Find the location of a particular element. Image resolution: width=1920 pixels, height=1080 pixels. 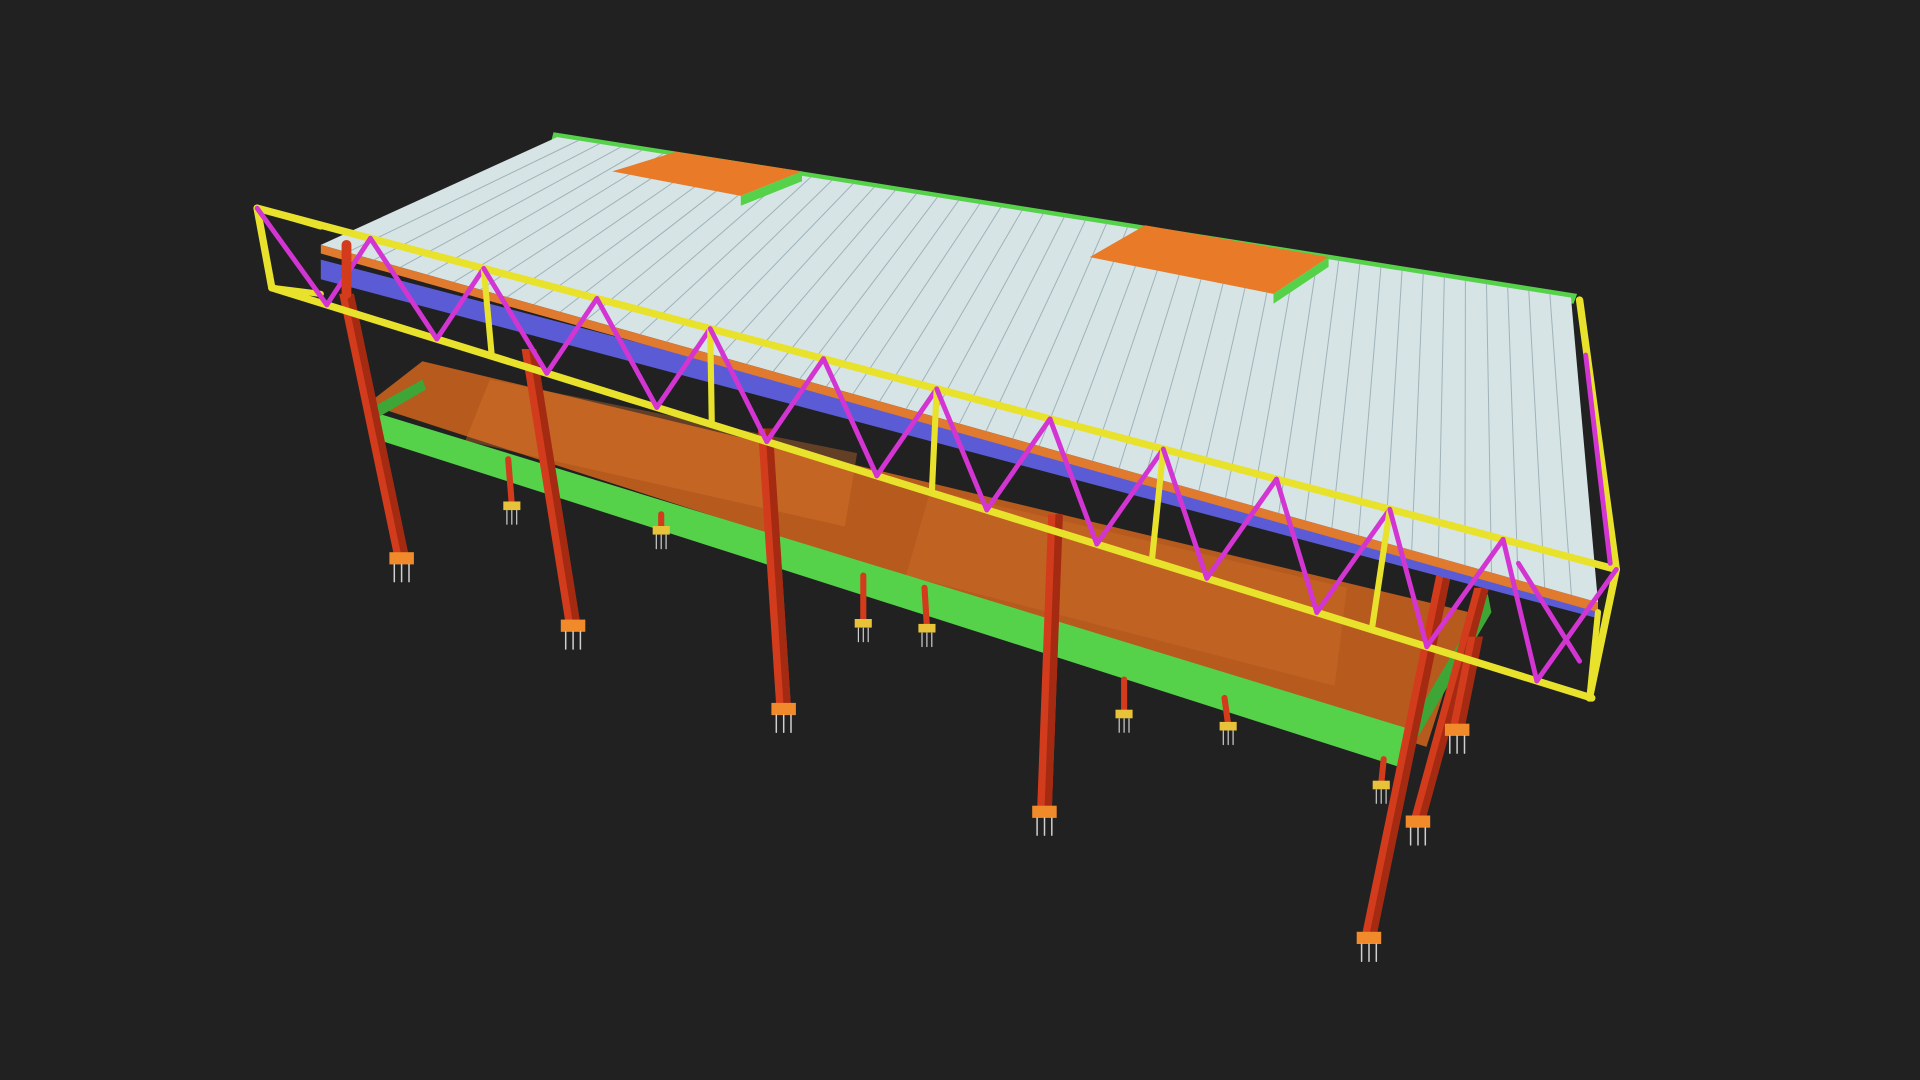

truss-vertical-post is located at coordinates (711, 376).